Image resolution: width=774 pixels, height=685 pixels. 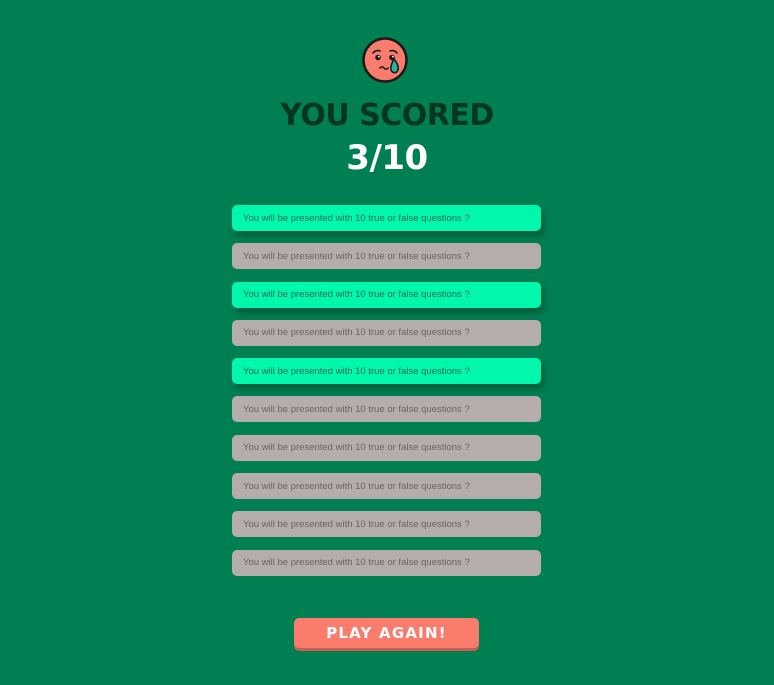 I want to click on score-value: 3/10, so click(x=387, y=158).